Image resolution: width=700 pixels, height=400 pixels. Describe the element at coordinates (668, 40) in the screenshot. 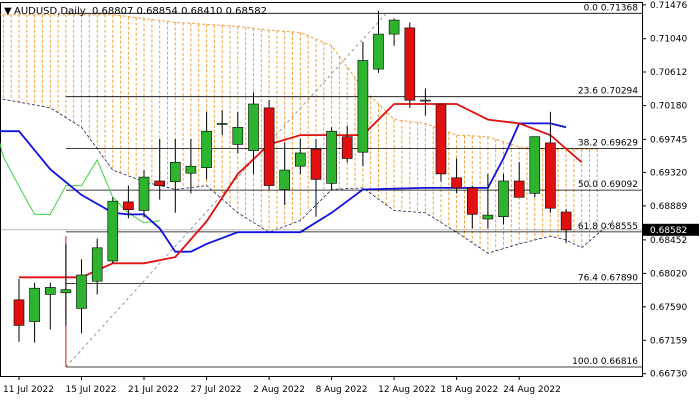

I see `y-tick-label: 0.71040` at that location.